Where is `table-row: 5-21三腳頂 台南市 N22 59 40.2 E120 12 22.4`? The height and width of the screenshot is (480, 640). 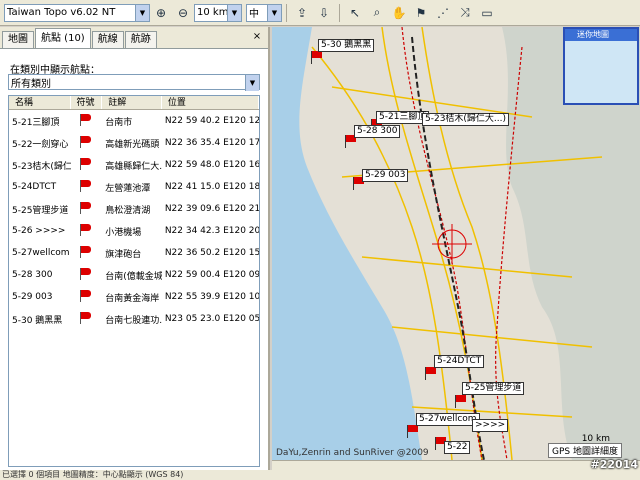 table-row: 5-21三腳頂 台南市 N22 59 40.2 E120 12 22.4 is located at coordinates (134, 121).